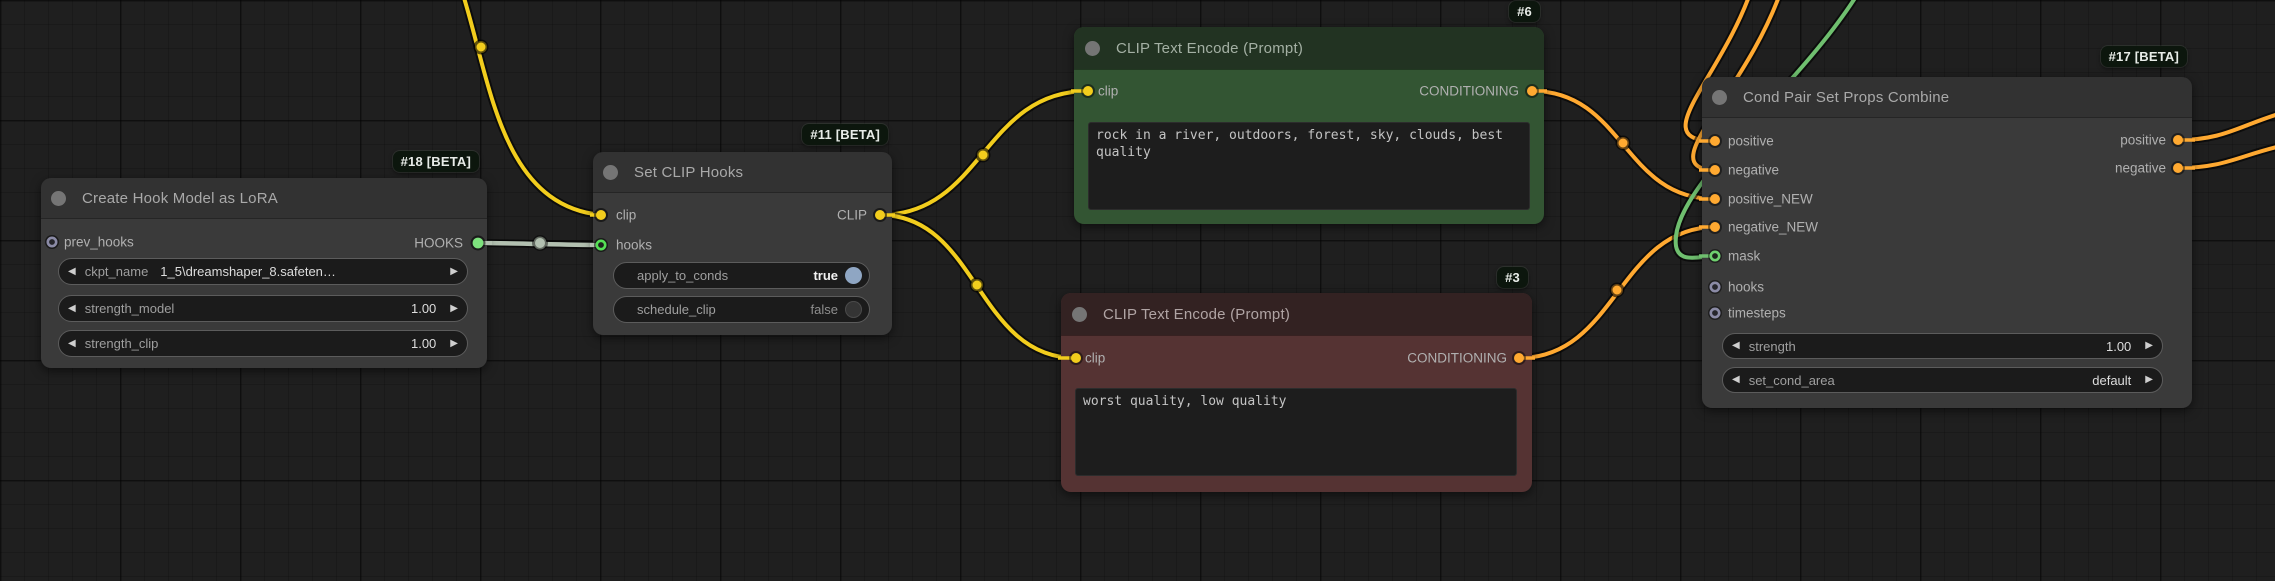 This screenshot has height=581, width=2275. I want to click on link-clip-to-negative-encode, so click(978, 286).